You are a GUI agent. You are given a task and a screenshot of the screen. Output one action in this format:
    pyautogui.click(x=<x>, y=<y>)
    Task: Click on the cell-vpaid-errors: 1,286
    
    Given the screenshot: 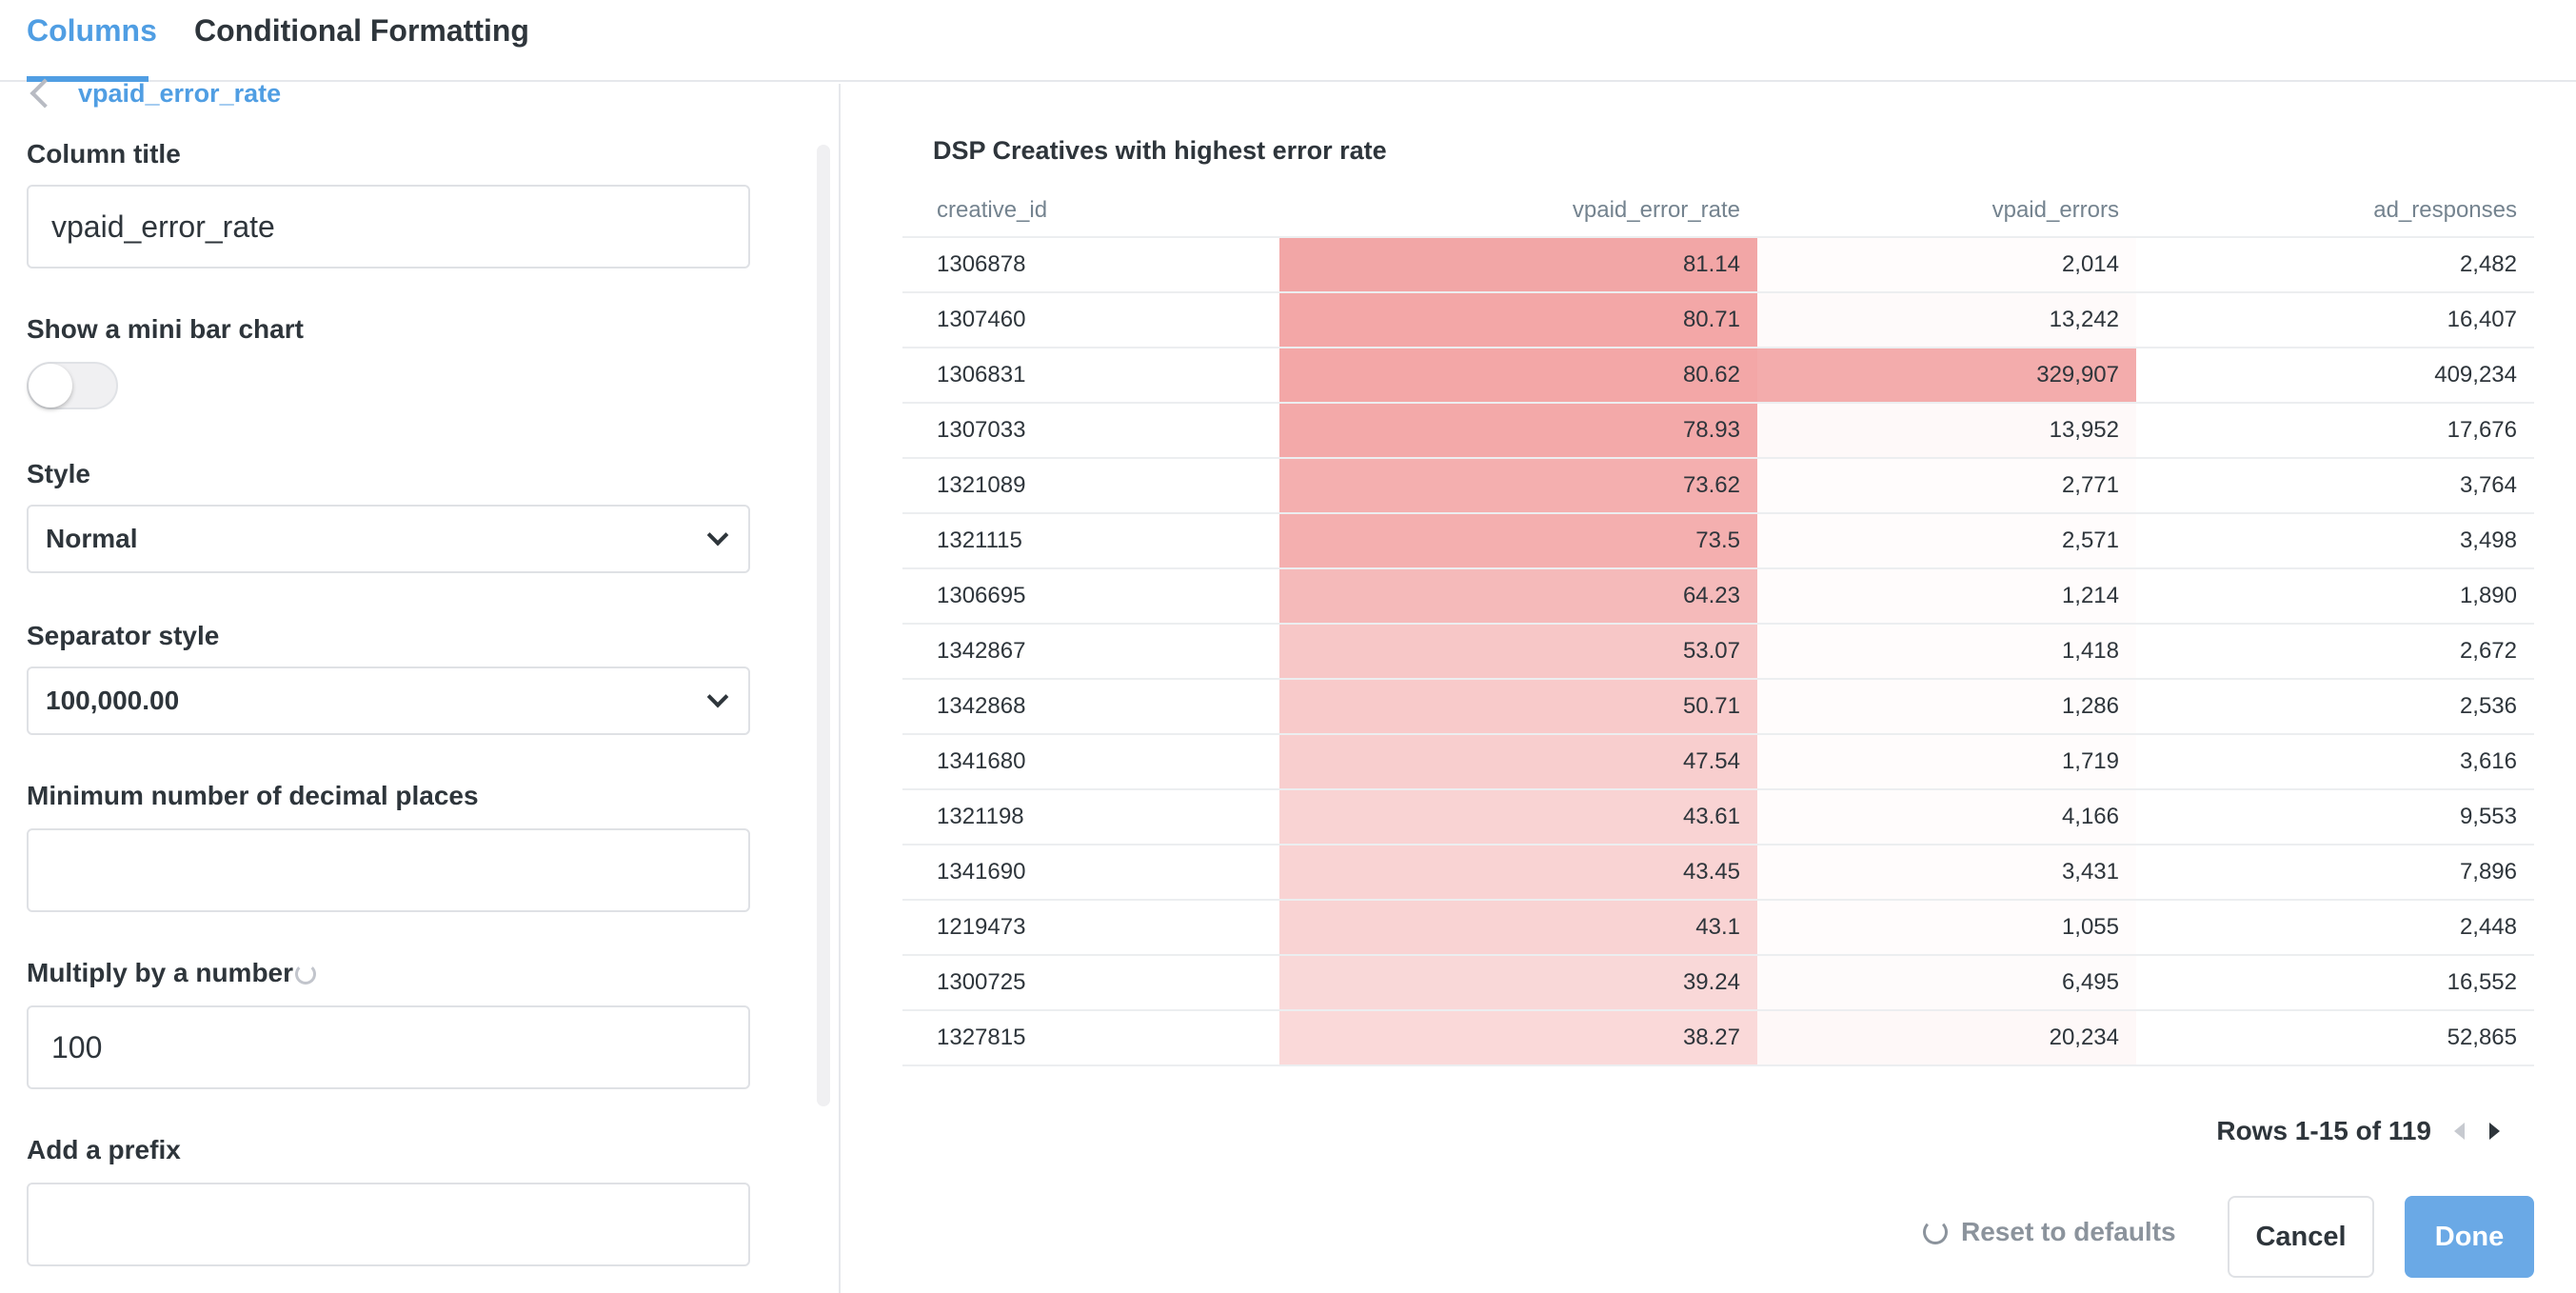 What is the action you would take?
    pyautogui.click(x=1946, y=706)
    